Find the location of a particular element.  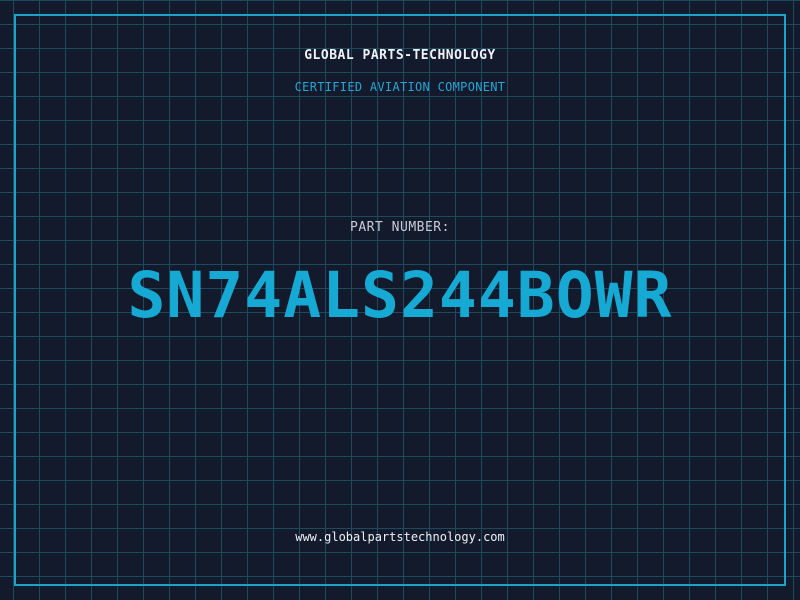

company-name: GLOBAL PARTS-TECHNOLOGY is located at coordinates (400, 55).